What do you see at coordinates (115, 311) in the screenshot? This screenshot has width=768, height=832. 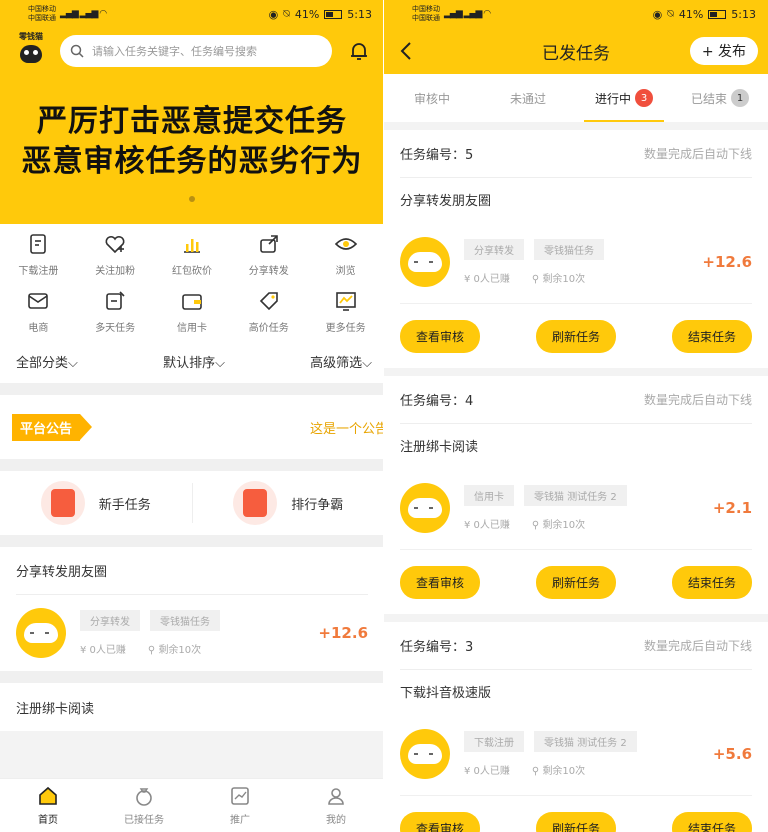 I see `category-item: 多天任务` at bounding box center [115, 311].